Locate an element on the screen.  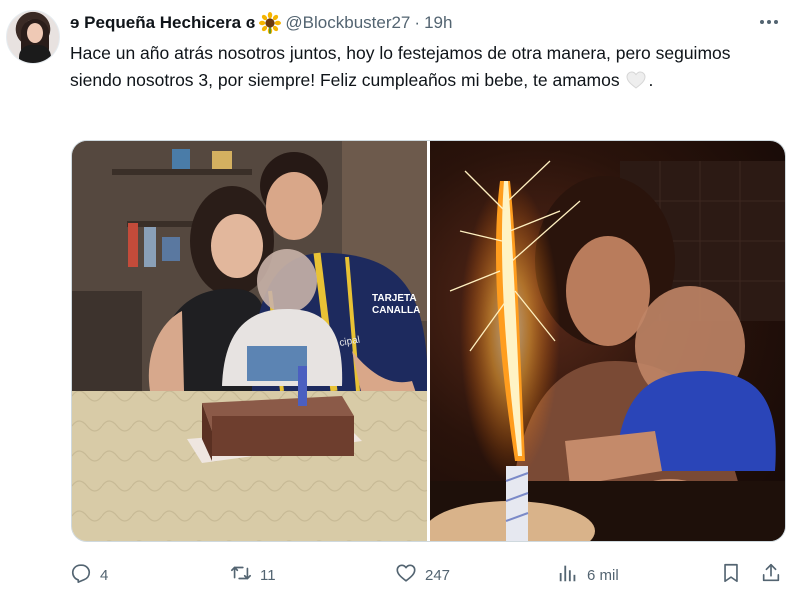
views-button: 6 mil is located at coordinates (588, 575).